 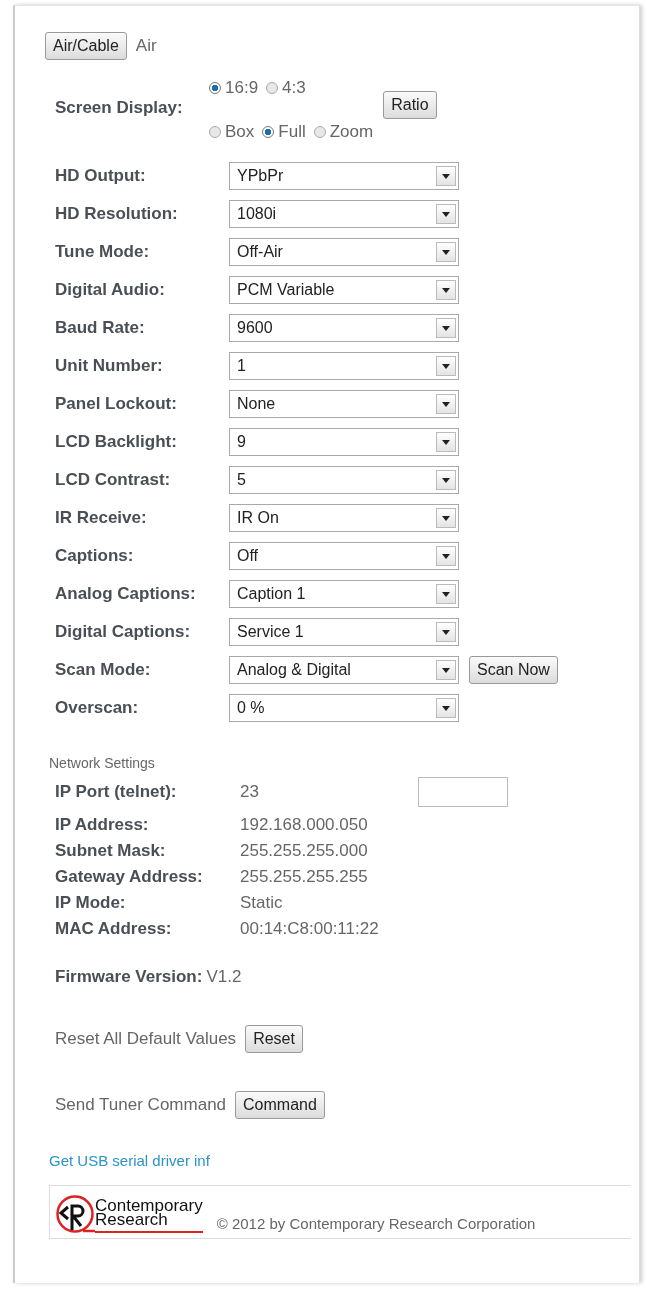 What do you see at coordinates (376, 1223) in the screenshot?
I see `copyright-text: © 2012 by Contemporary Research Corporation` at bounding box center [376, 1223].